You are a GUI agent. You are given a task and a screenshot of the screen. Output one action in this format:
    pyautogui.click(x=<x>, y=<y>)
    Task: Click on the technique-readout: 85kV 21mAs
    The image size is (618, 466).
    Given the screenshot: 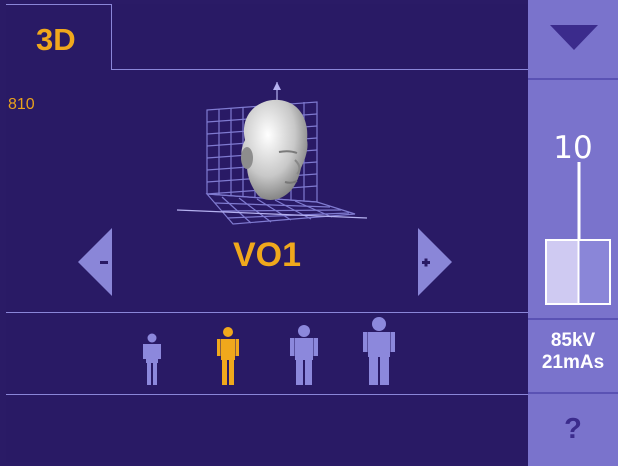 What is the action you would take?
    pyautogui.click(x=573, y=352)
    